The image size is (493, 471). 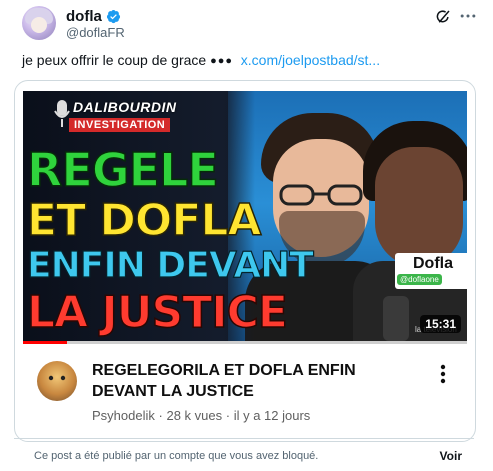 What do you see at coordinates (194, 415) in the screenshot?
I see `view-count: 28 k vues` at bounding box center [194, 415].